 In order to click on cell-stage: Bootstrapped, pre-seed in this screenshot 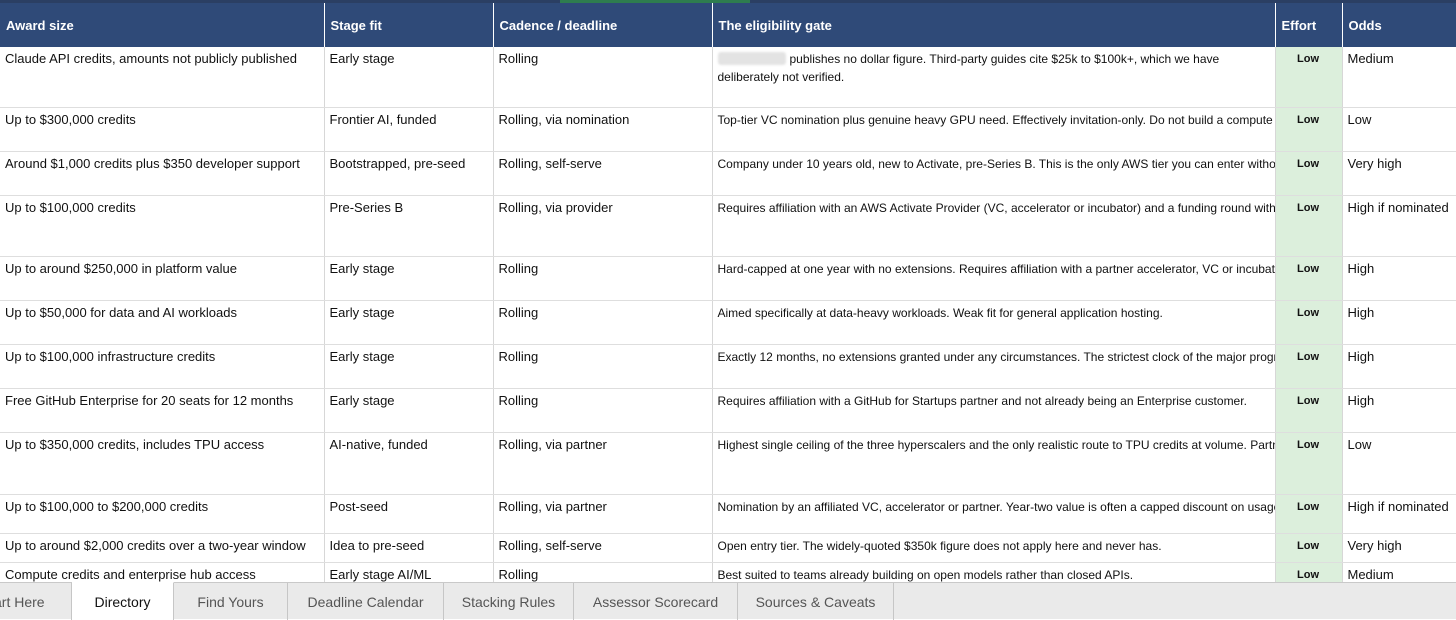, I will do `click(409, 173)`.